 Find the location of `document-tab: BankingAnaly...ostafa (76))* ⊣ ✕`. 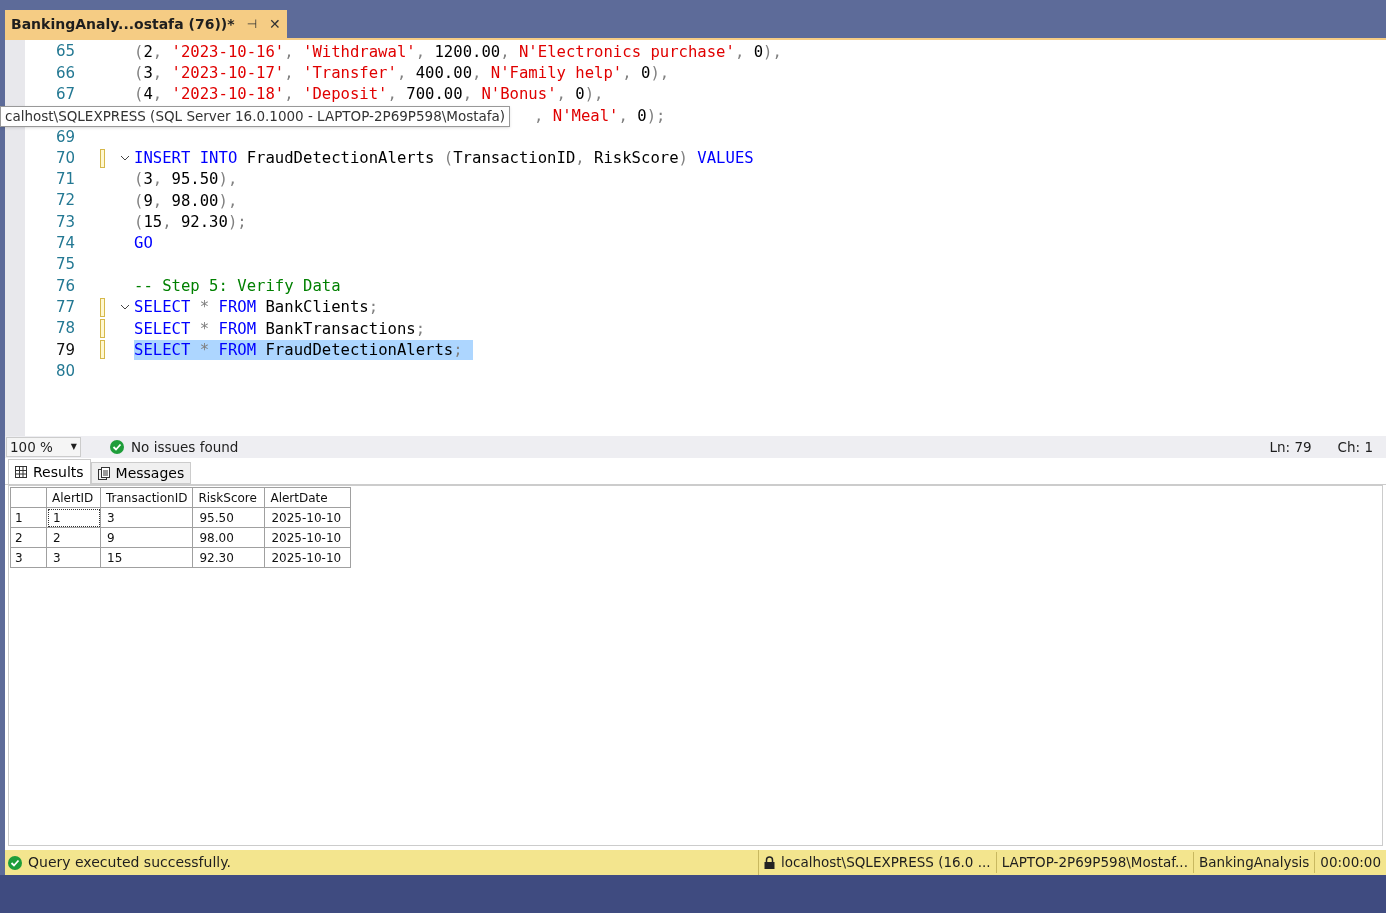

document-tab: BankingAnaly...ostafa (76))* ⊣ ✕ is located at coordinates (146, 24).